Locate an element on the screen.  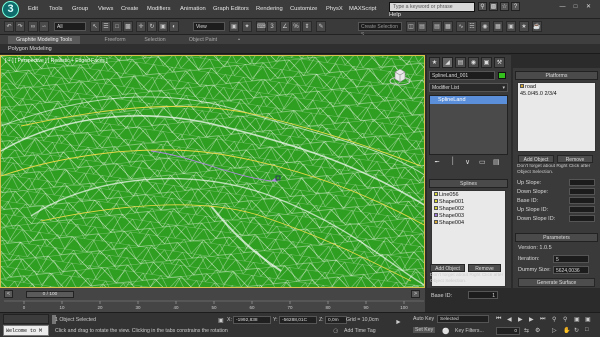
object-name-field: SplineLand_001 is located at coordinates (462, 75).